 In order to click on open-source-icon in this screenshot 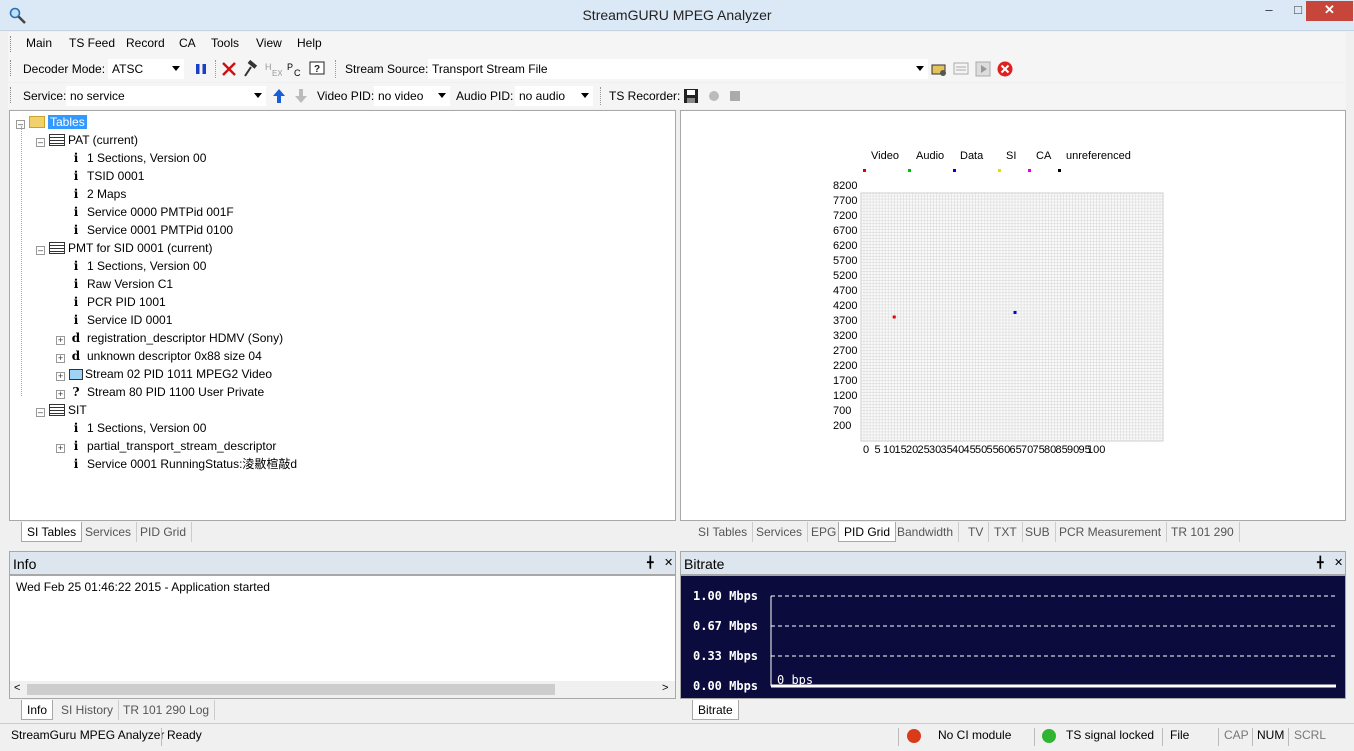, I will do `click(939, 69)`.